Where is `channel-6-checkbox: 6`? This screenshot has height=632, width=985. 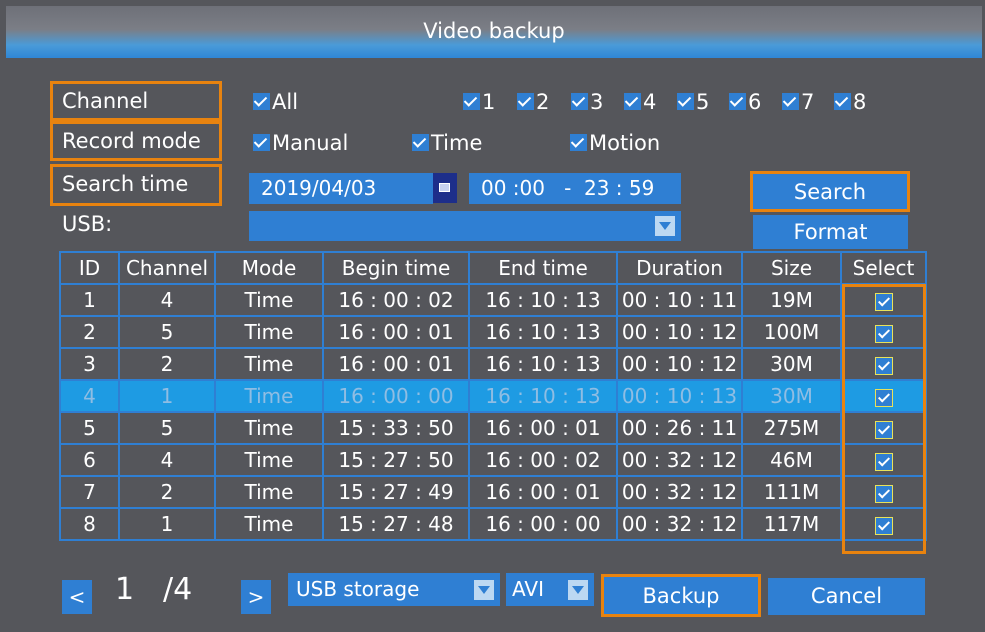
channel-6-checkbox: 6 is located at coordinates (745, 102).